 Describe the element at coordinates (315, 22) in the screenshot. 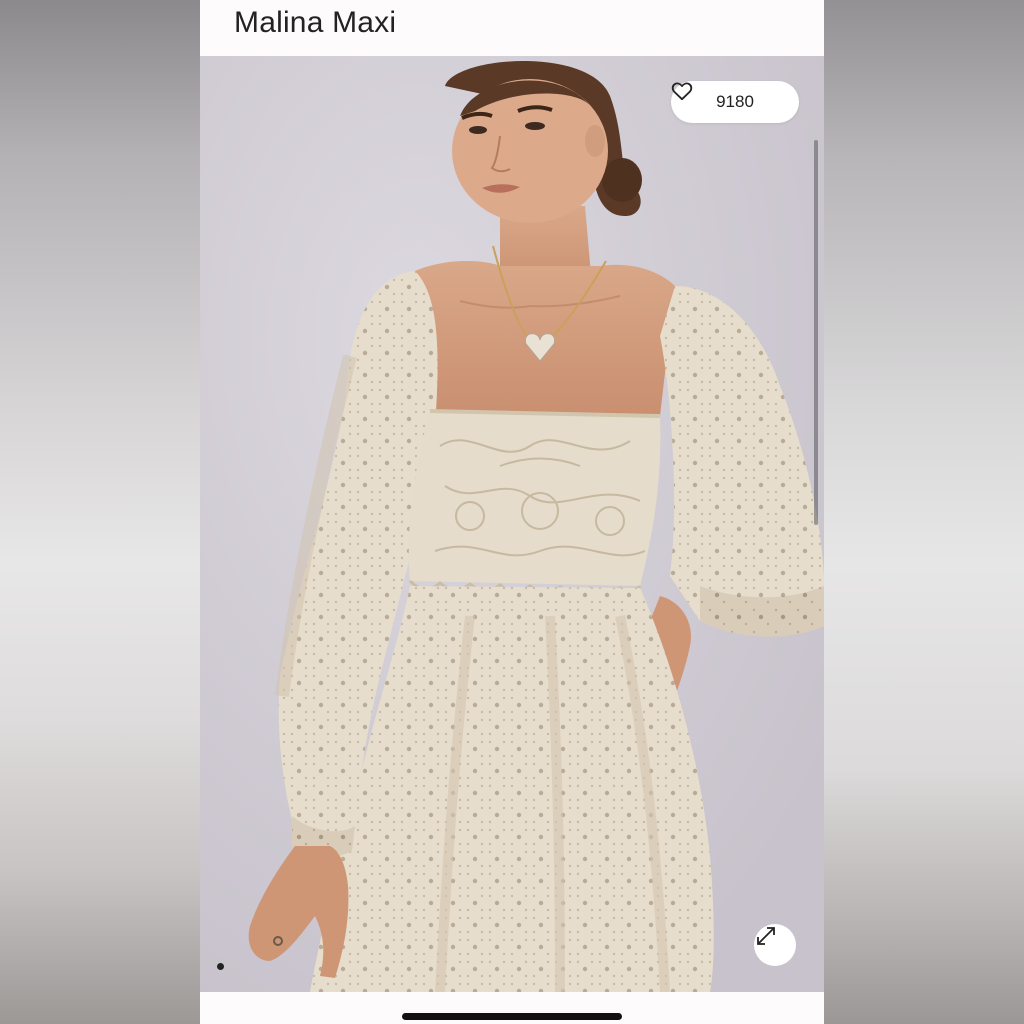

I see `product-title: Malina Maxi` at that location.